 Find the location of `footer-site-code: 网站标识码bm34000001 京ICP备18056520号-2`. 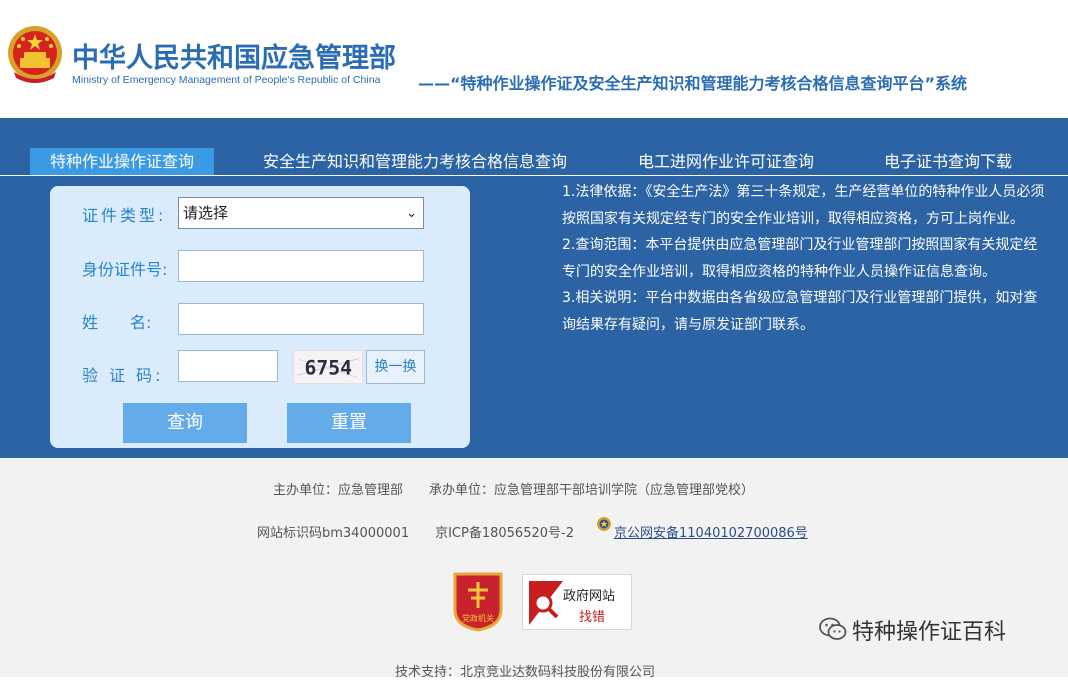

footer-site-code: 网站标识码bm34000001 京ICP备18056520号-2 is located at coordinates (415, 533).